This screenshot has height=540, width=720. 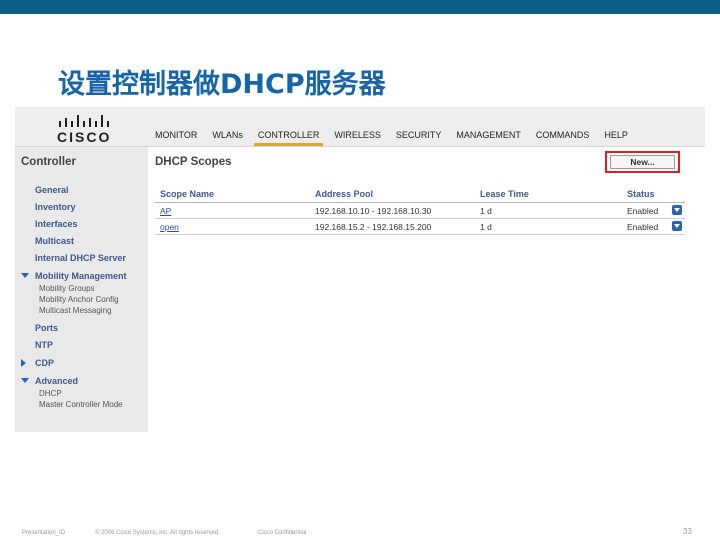 What do you see at coordinates (373, 227) in the screenshot?
I see `address-pool-cell: 192.168.15.2 - 192.168.15.200` at bounding box center [373, 227].